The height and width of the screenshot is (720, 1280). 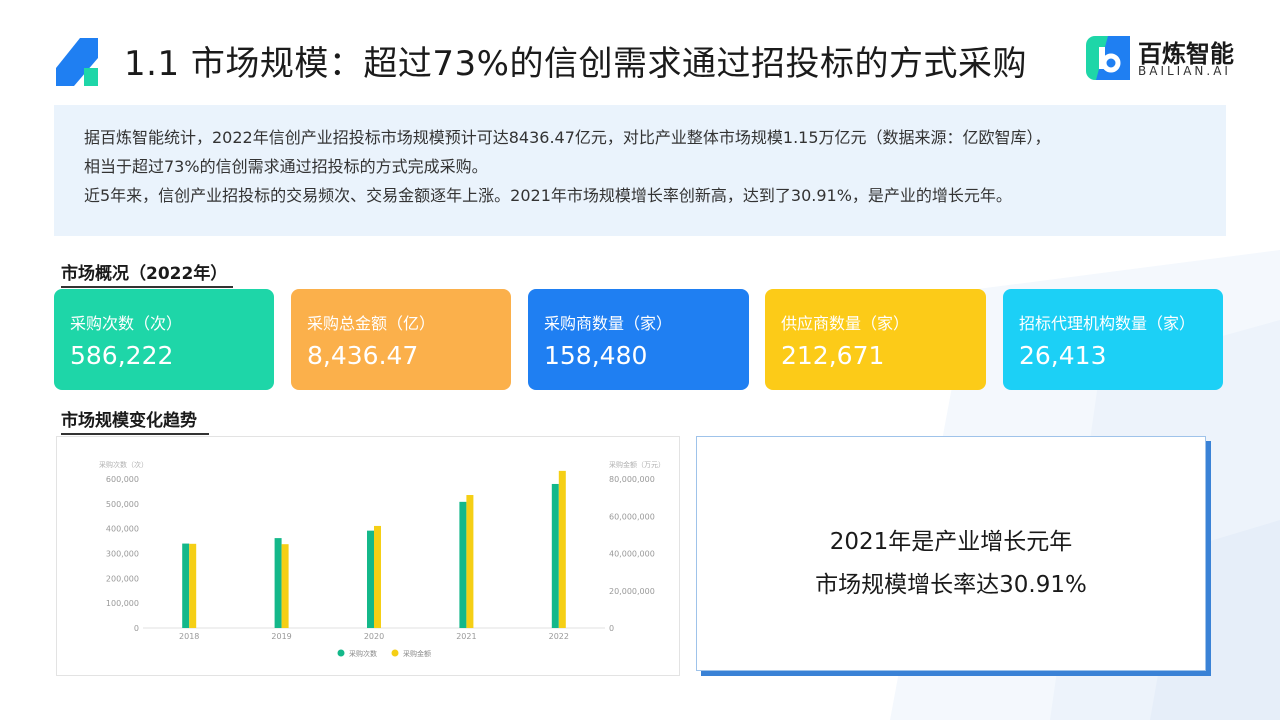 I want to click on right-tick-label: 40,000,000, so click(x=632, y=554).